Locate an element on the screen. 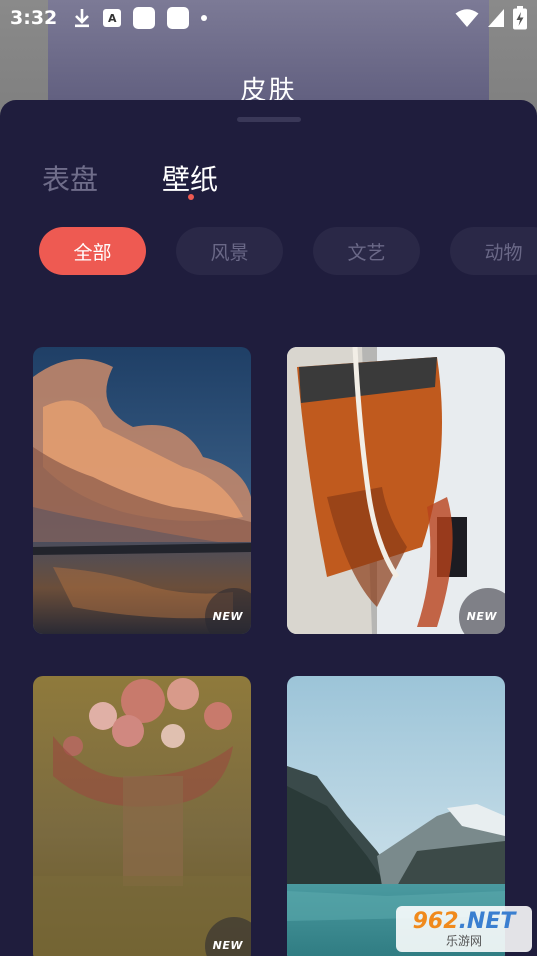 The image size is (537, 956). download-icon is located at coordinates (82, 18).